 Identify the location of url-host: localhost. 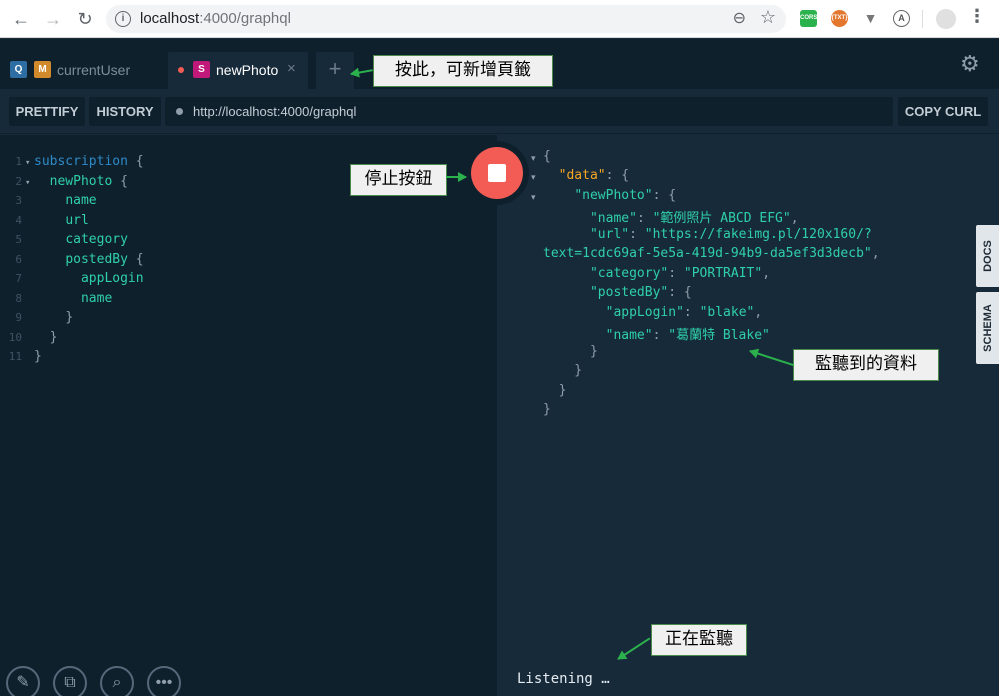
(170, 18).